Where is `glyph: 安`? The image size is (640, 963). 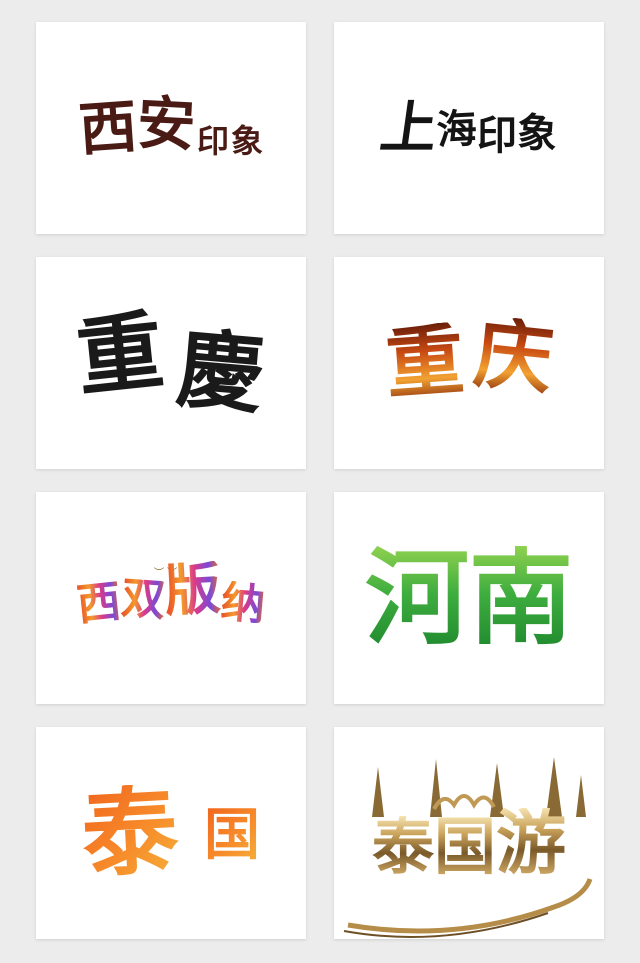
glyph: 安 is located at coordinates (166, 124).